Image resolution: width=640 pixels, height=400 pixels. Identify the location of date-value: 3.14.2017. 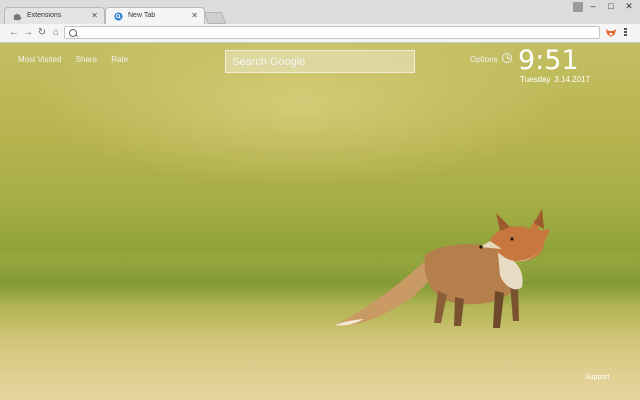
(572, 79).